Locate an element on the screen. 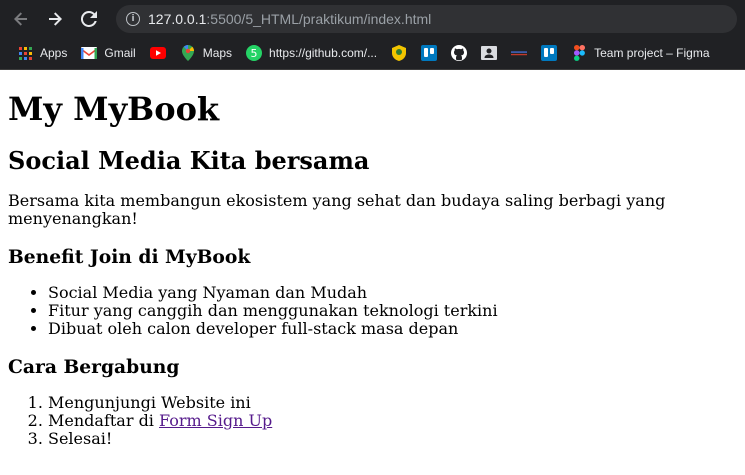  trello-icon is located at coordinates (429, 53).